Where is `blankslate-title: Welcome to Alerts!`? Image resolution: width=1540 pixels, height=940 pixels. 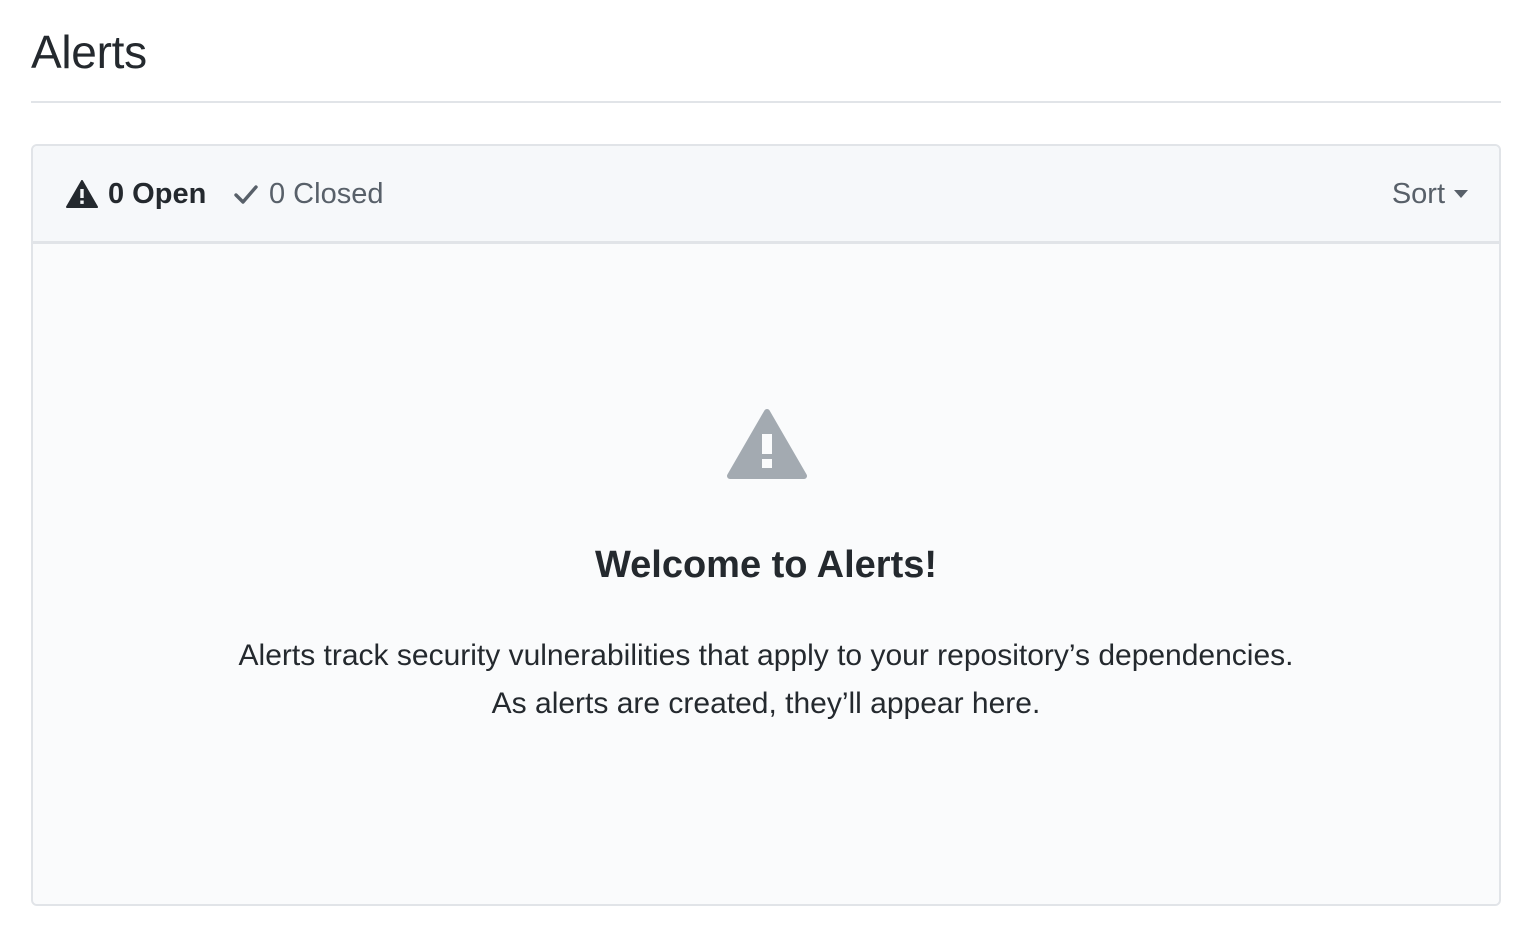 blankslate-title: Welcome to Alerts! is located at coordinates (766, 565).